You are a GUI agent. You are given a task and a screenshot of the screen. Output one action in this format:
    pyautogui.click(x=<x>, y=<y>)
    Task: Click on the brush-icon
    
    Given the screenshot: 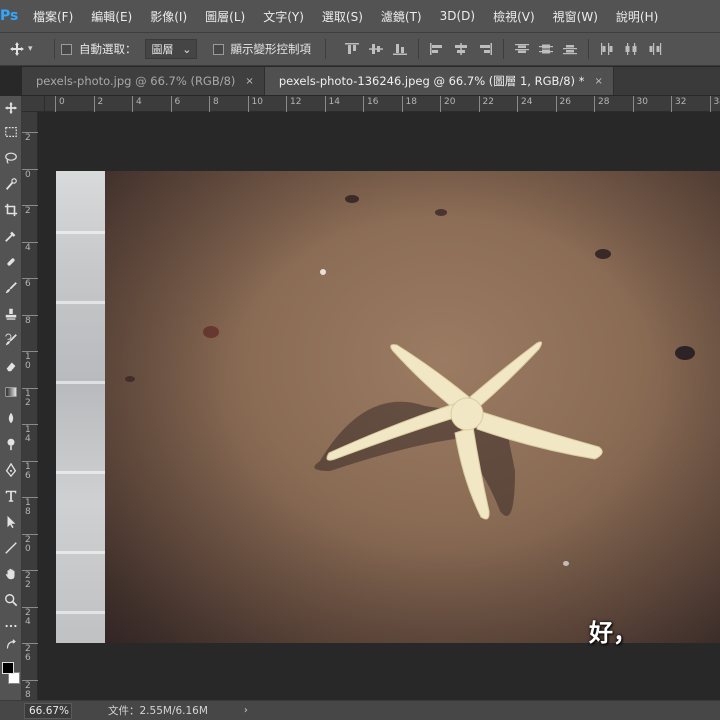 What is the action you would take?
    pyautogui.click(x=11, y=288)
    